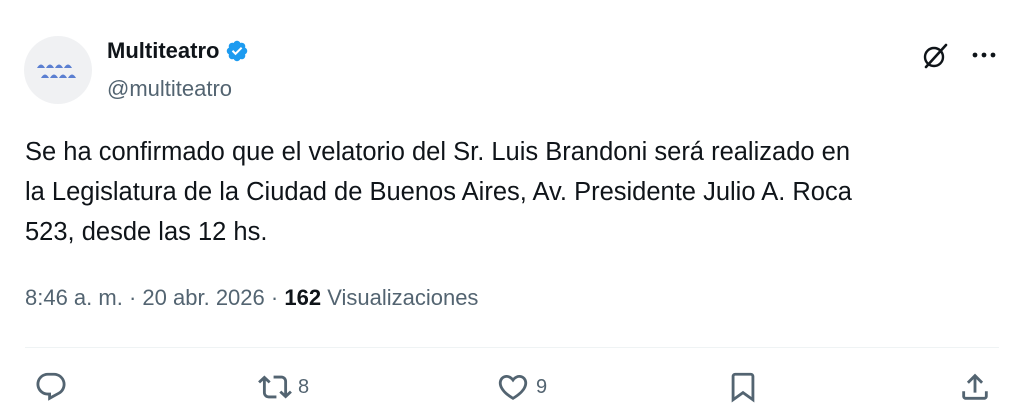  I want to click on like-count: 9, so click(542, 386).